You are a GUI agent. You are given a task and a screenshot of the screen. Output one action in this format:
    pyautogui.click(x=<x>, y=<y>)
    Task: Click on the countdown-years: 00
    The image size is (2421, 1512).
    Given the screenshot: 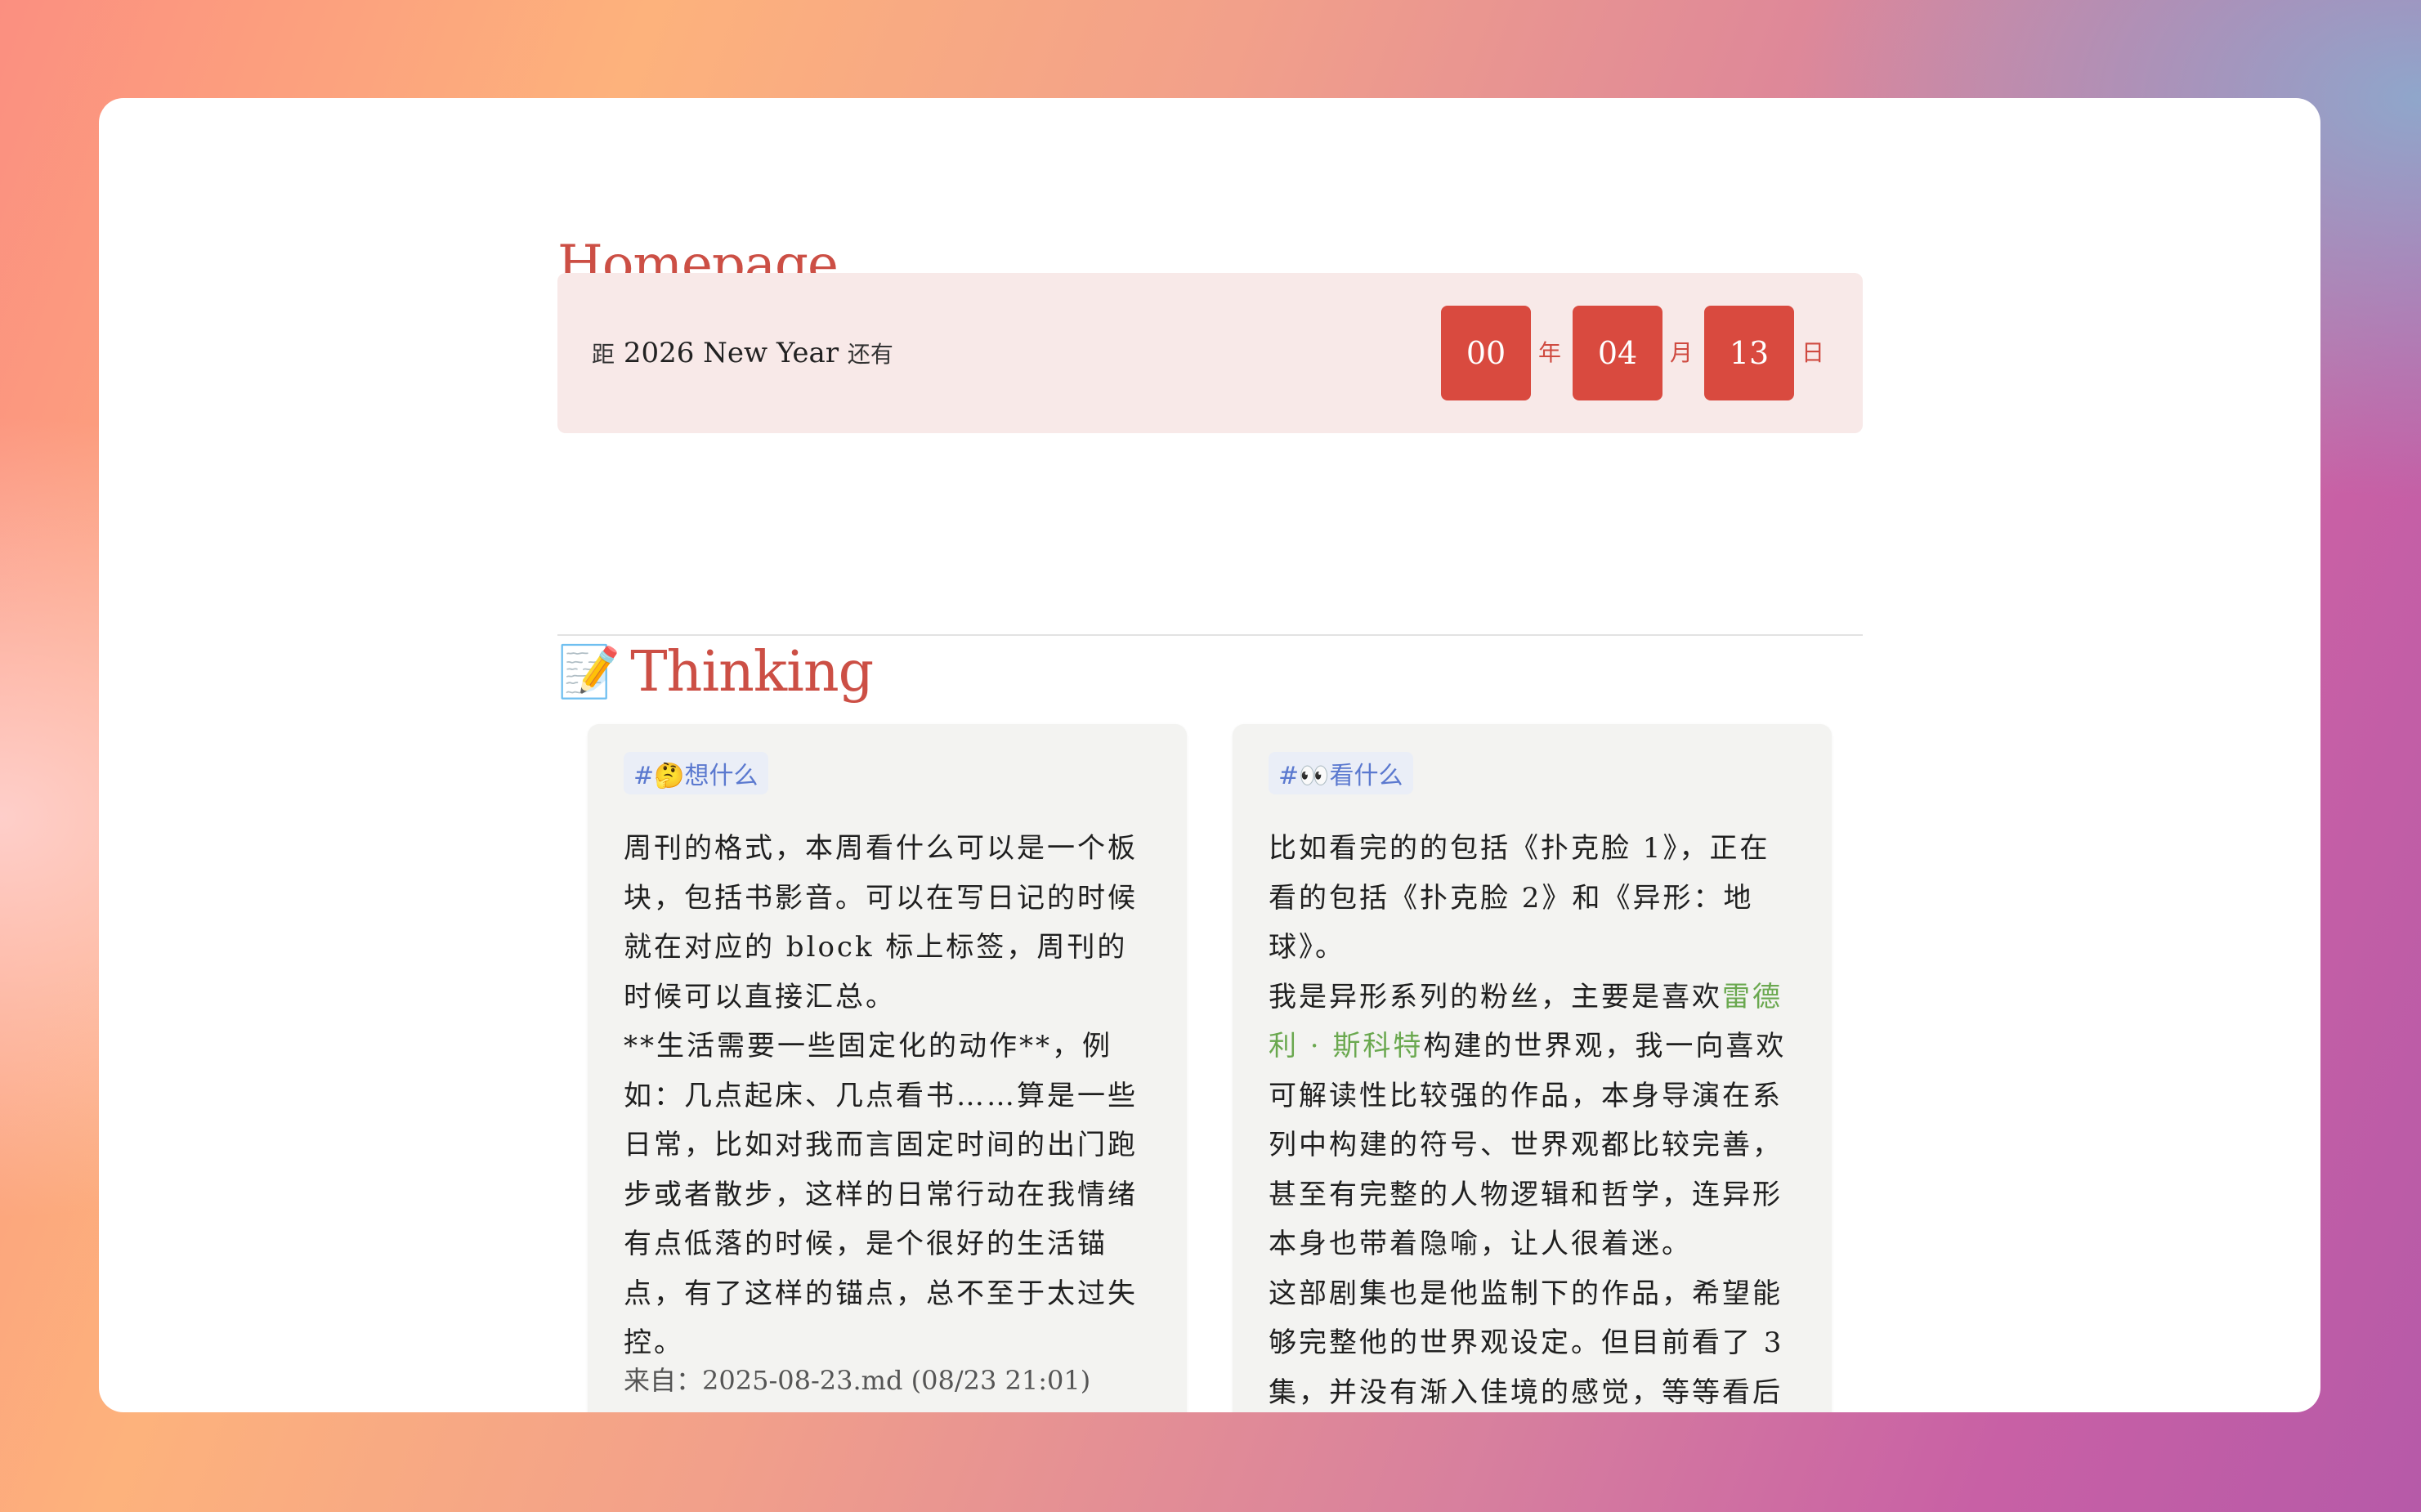 What is the action you would take?
    pyautogui.click(x=1486, y=353)
    